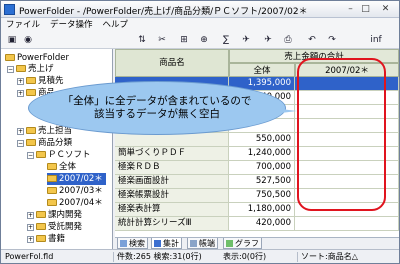 Image resolution: width=400 pixels, height=264 pixels. I want to click on tree-contract: + 受託開発, so click(54, 227).